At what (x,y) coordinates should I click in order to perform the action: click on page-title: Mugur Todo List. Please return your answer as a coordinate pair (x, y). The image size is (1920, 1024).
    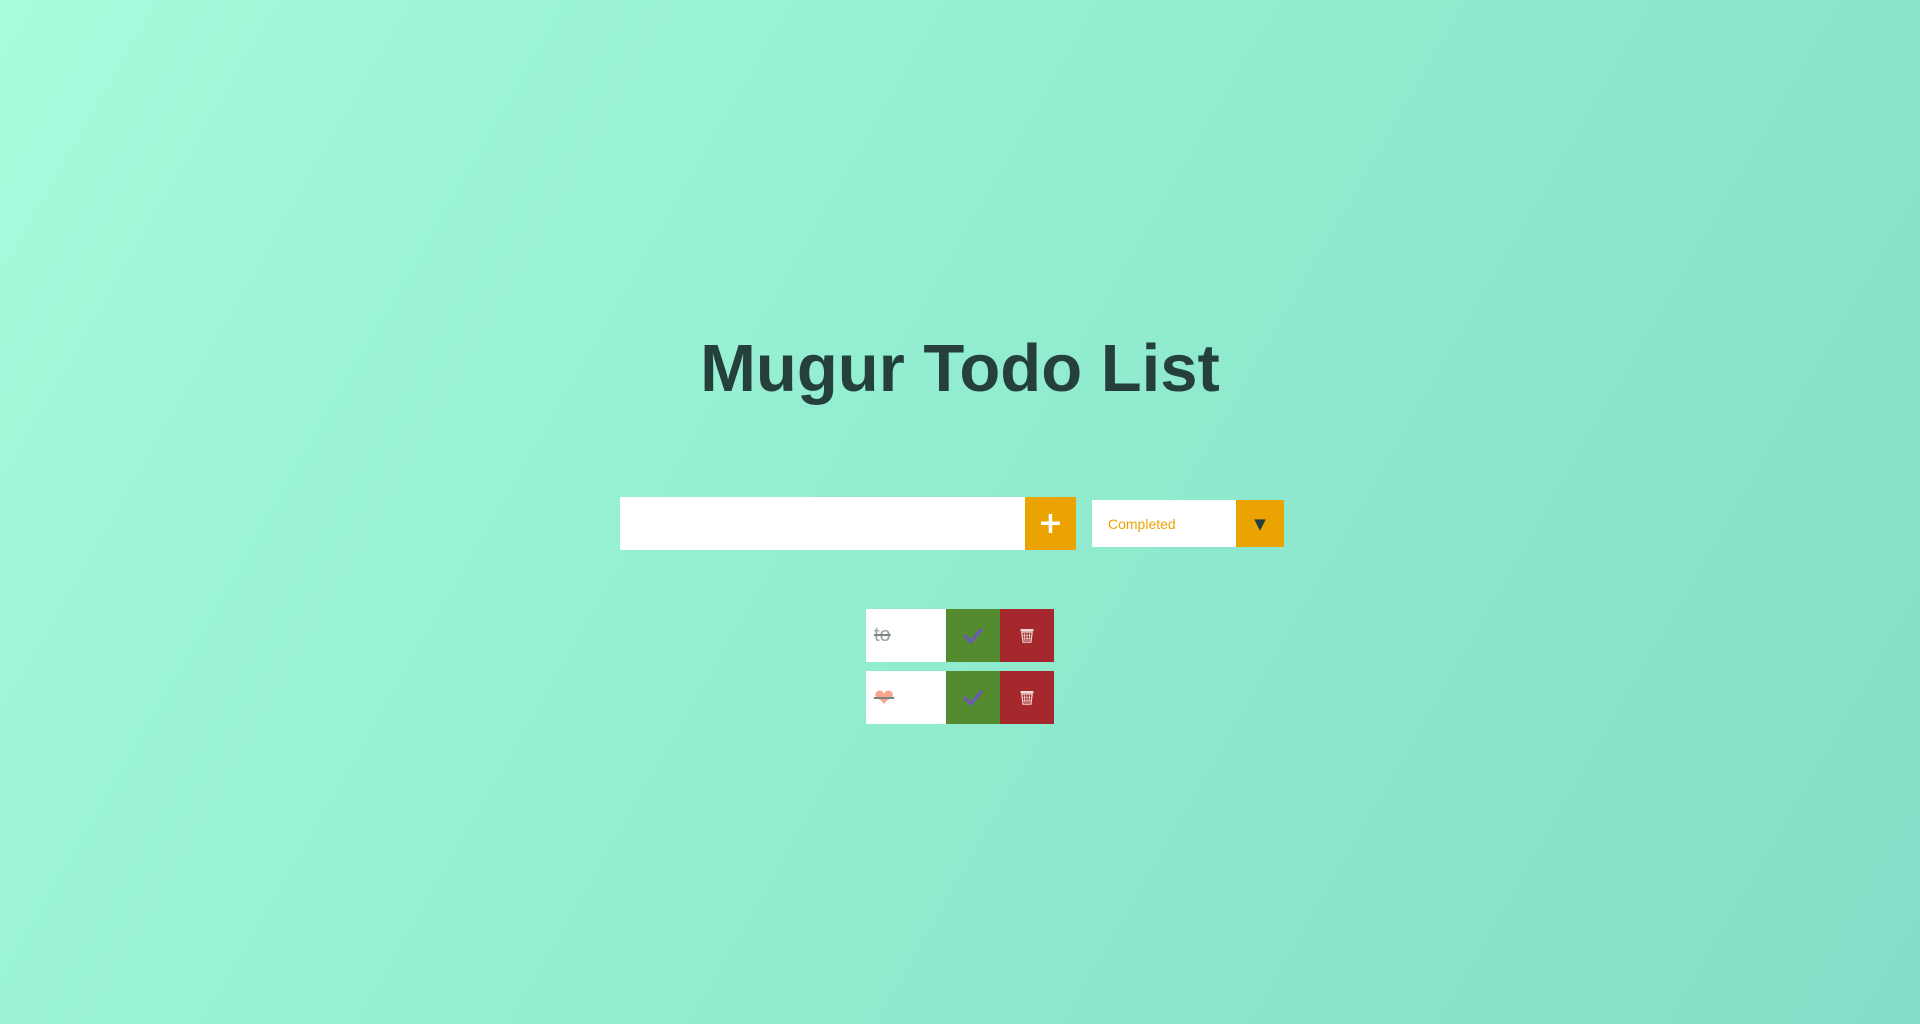
    Looking at the image, I should click on (960, 368).